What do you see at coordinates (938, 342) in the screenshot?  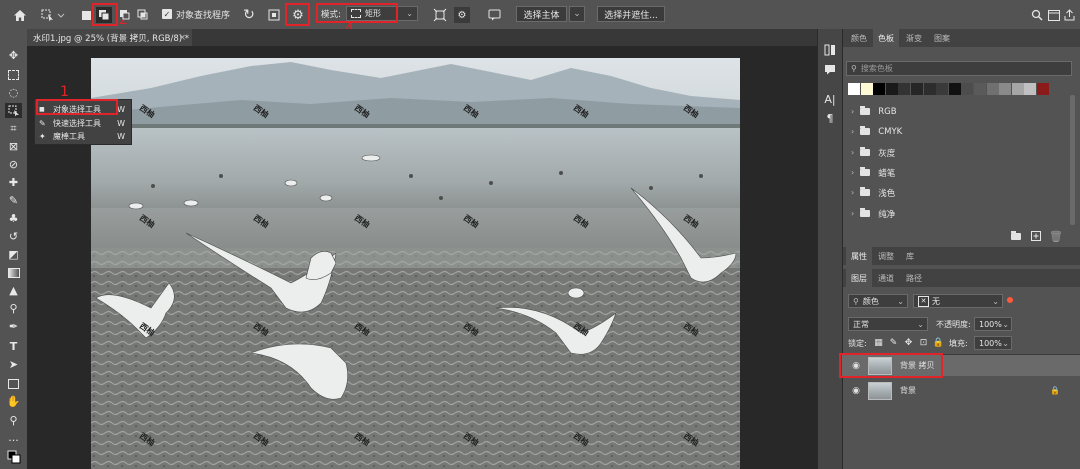 I see `lock-all-icon: 🔒` at bounding box center [938, 342].